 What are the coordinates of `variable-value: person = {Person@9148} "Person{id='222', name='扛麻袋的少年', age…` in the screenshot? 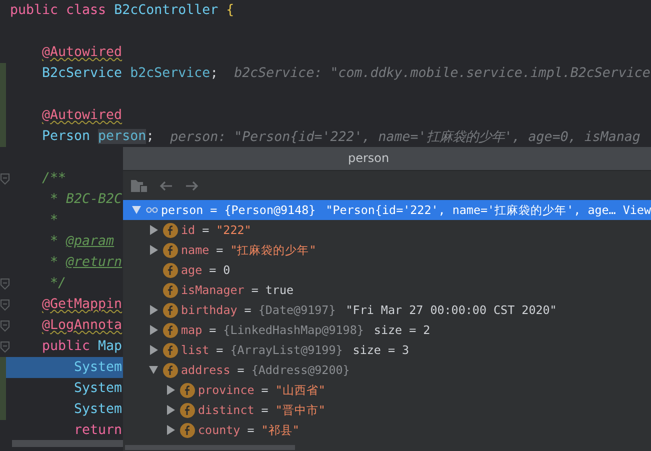 It's located at (388, 210).